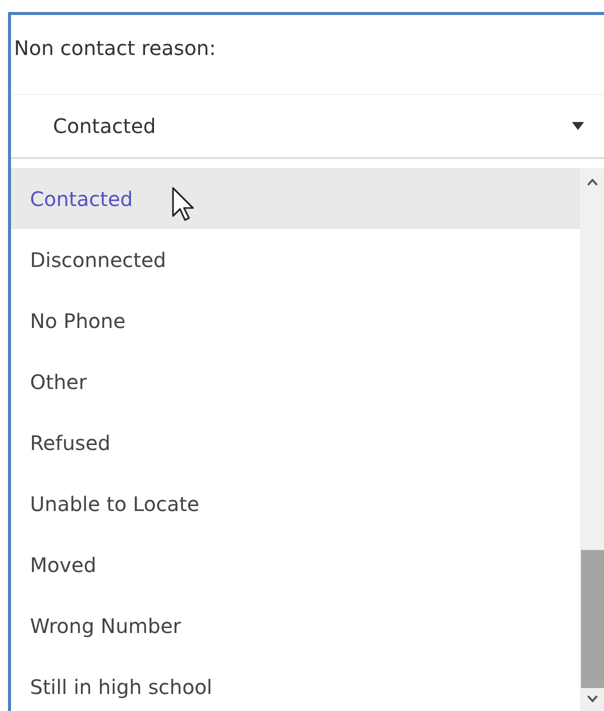 The width and height of the screenshot is (604, 711). Describe the element at coordinates (592, 439) in the screenshot. I see `scrollbar` at that location.